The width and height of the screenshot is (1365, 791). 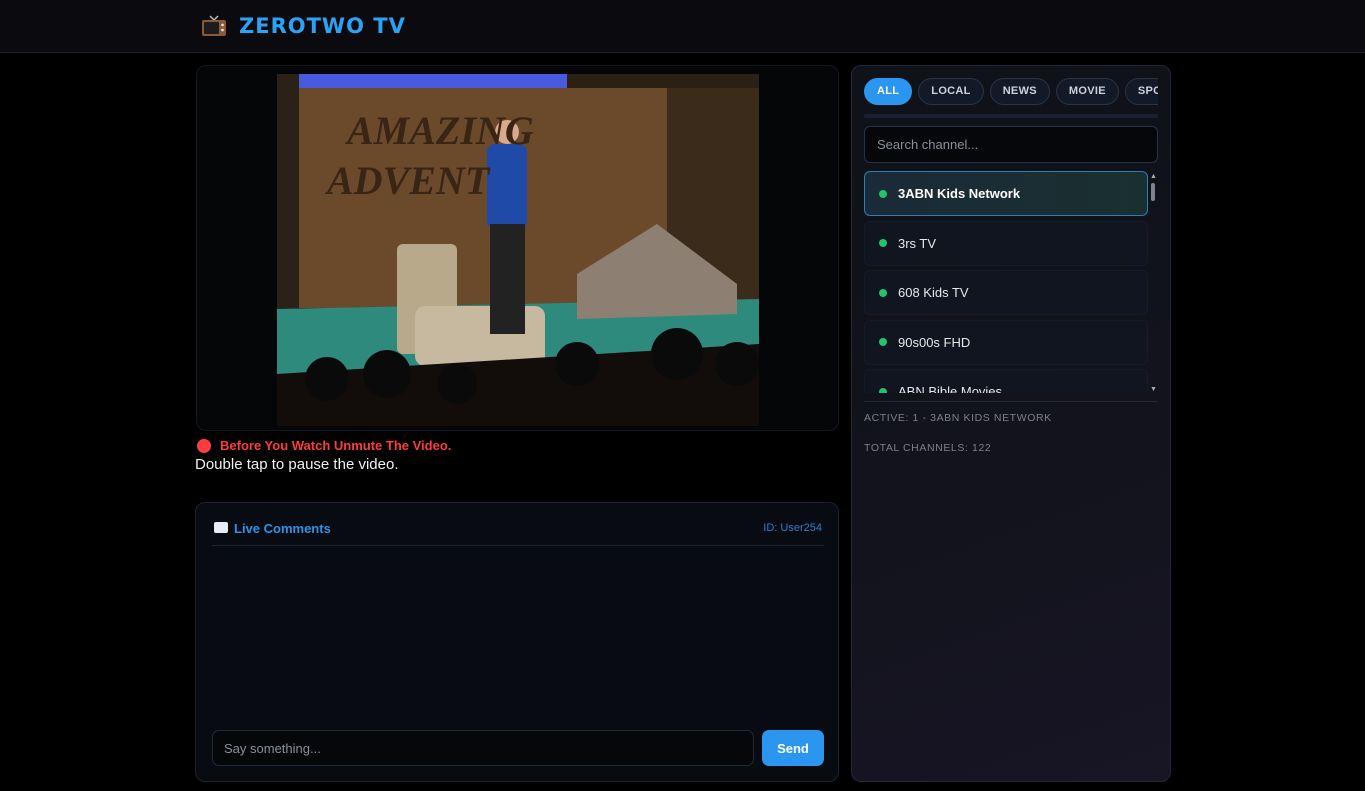 What do you see at coordinates (792, 528) in the screenshot?
I see `user-id: ID: User254` at bounding box center [792, 528].